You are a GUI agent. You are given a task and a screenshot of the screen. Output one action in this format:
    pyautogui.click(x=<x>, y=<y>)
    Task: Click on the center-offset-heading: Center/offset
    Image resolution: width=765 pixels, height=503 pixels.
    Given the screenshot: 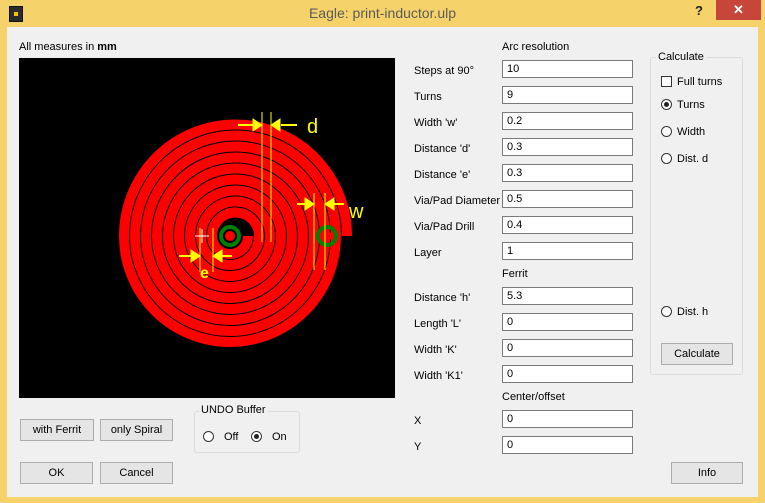 What is the action you would take?
    pyautogui.click(x=533, y=397)
    